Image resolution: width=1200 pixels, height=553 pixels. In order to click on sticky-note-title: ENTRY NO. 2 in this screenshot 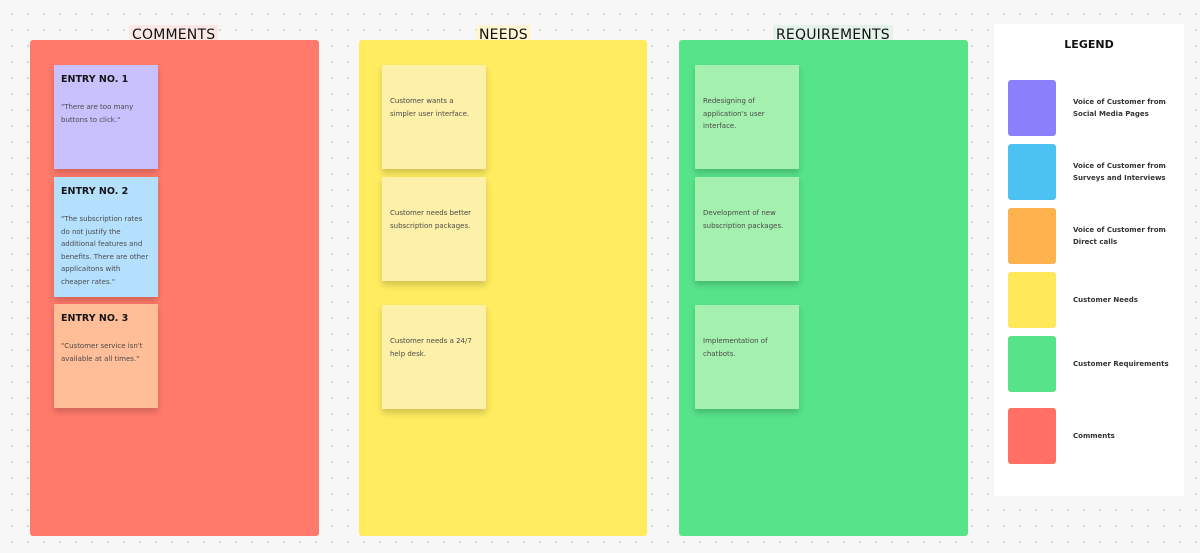, I will do `click(95, 191)`.